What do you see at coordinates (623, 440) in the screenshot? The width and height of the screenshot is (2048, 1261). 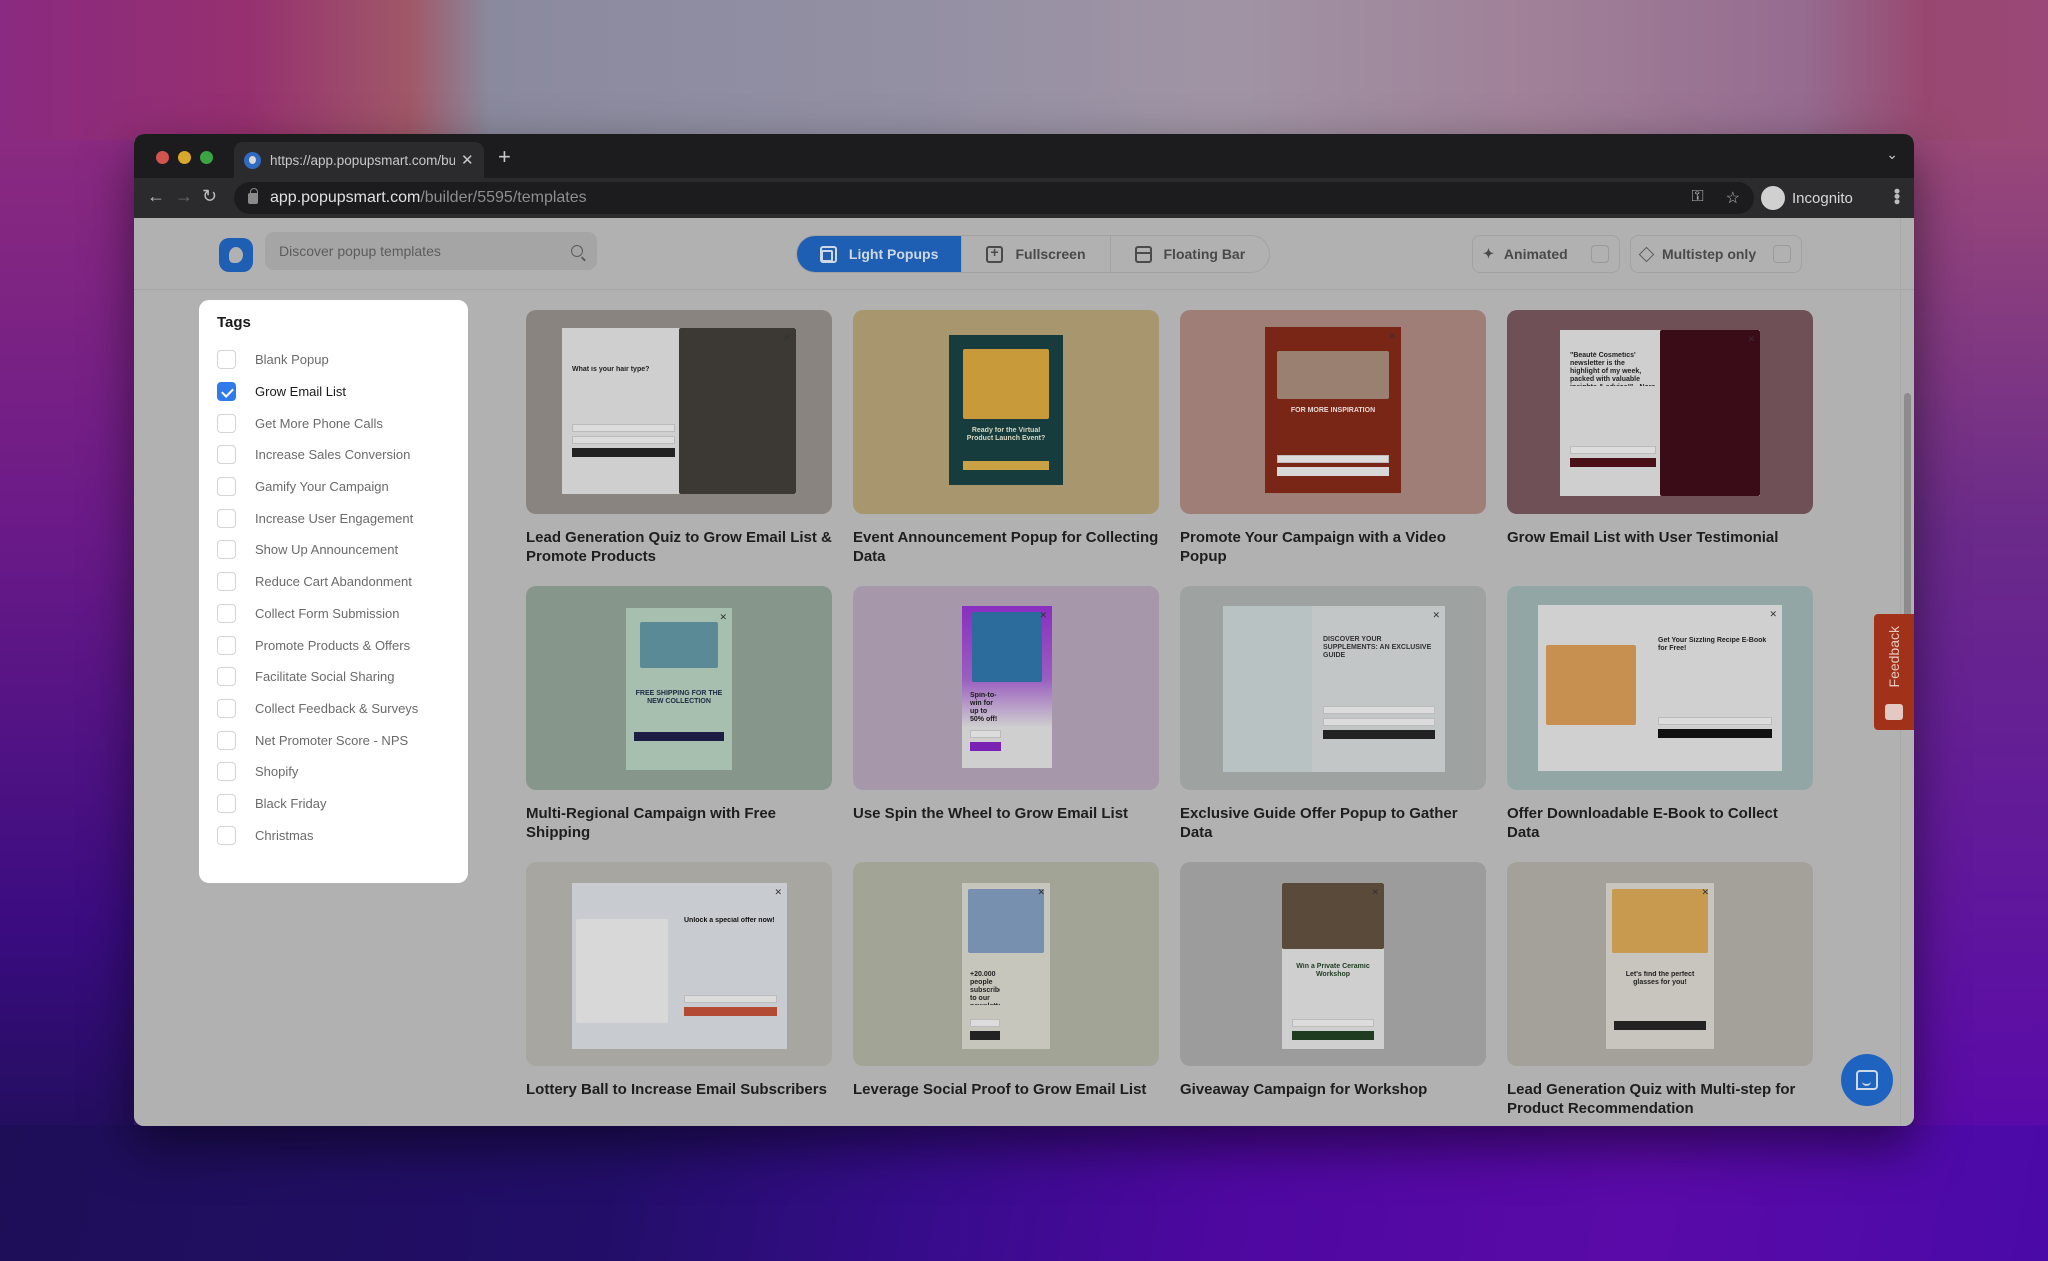 I see `popup-email-field` at bounding box center [623, 440].